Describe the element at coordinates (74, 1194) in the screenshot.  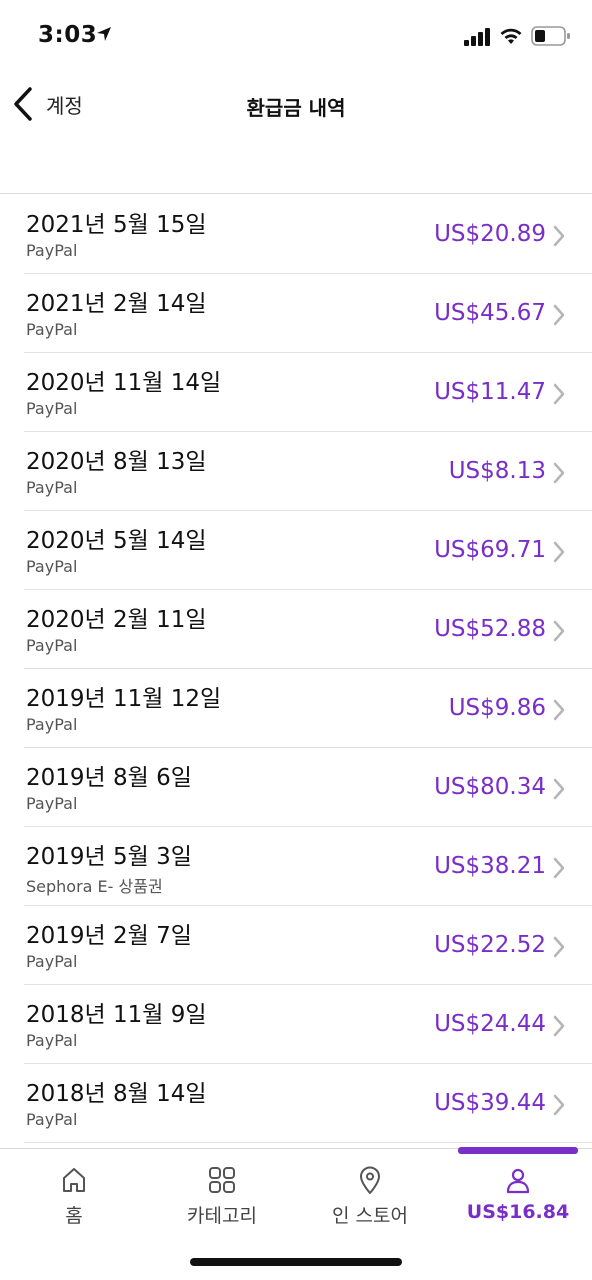
I see `tab-home: 홈` at that location.